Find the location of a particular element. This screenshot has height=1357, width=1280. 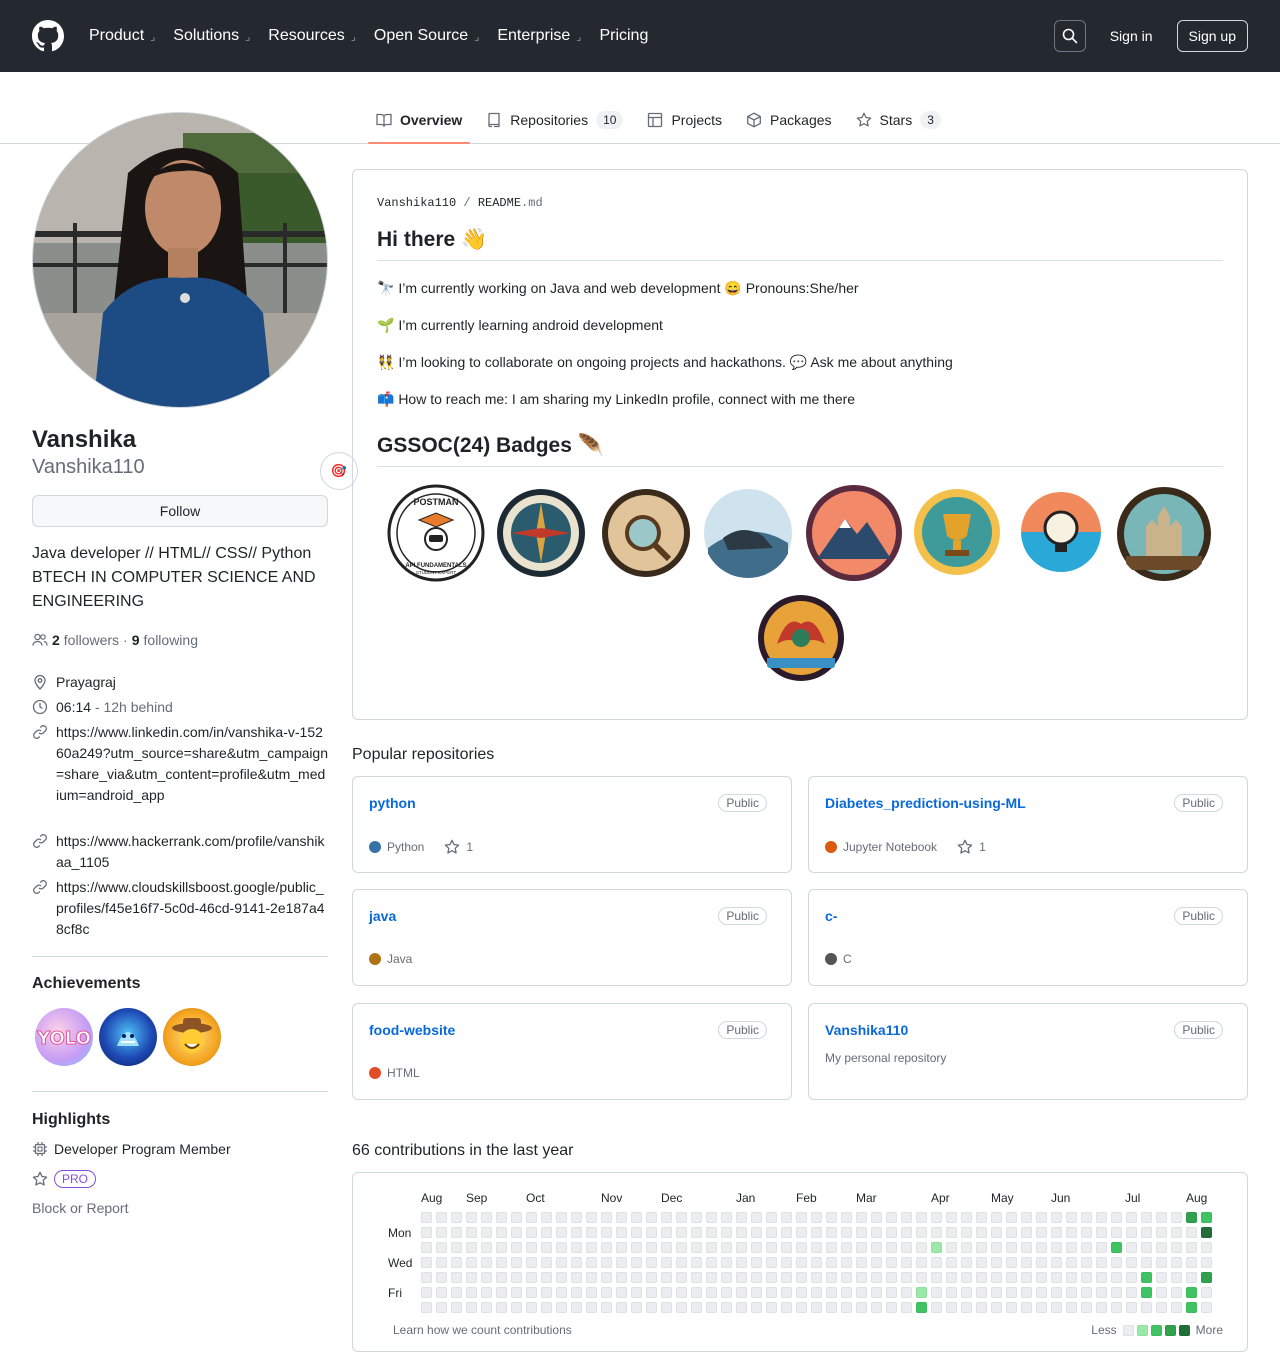

repo-link: food-website is located at coordinates (412, 1030).